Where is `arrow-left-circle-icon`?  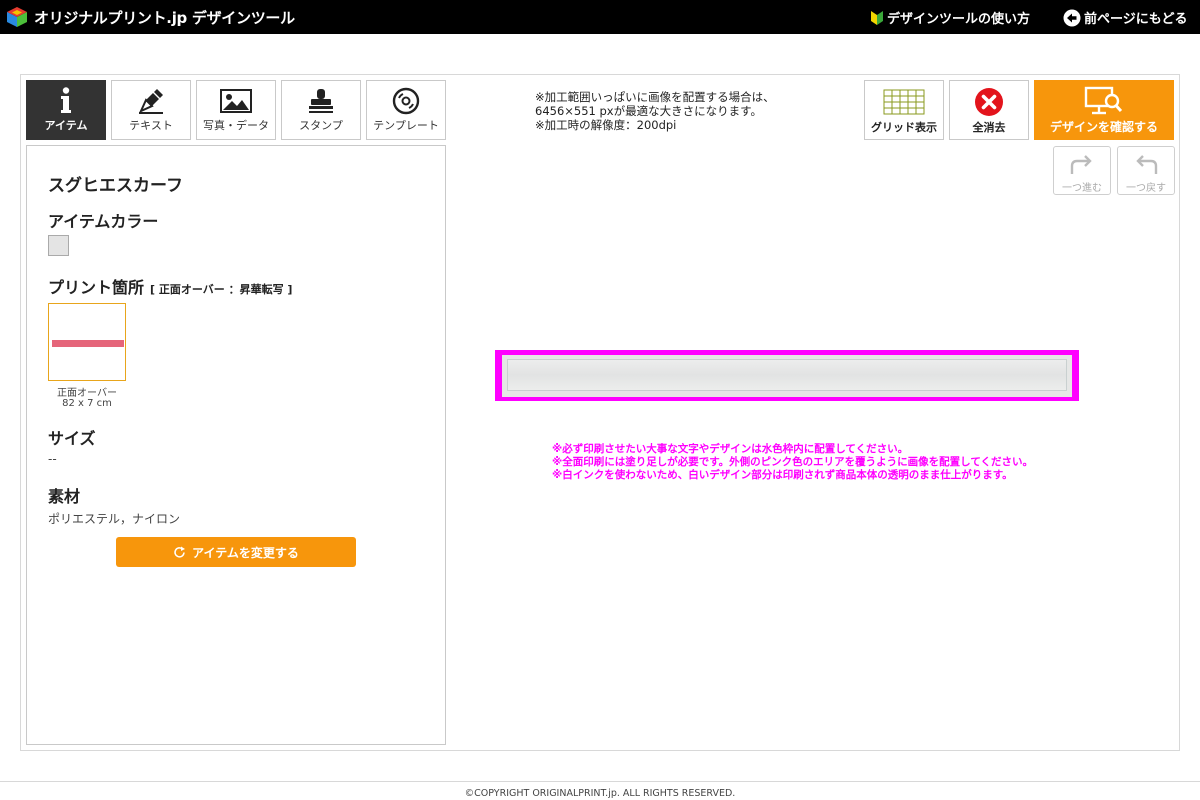 arrow-left-circle-icon is located at coordinates (1072, 17).